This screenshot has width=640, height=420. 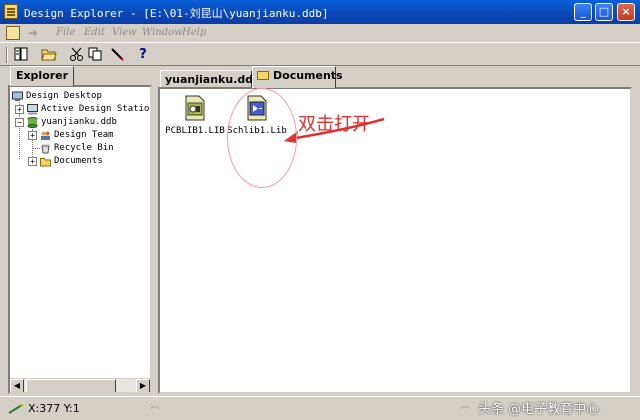 I want to click on tree-label: yuanjianku.ddb, so click(x=79, y=122).